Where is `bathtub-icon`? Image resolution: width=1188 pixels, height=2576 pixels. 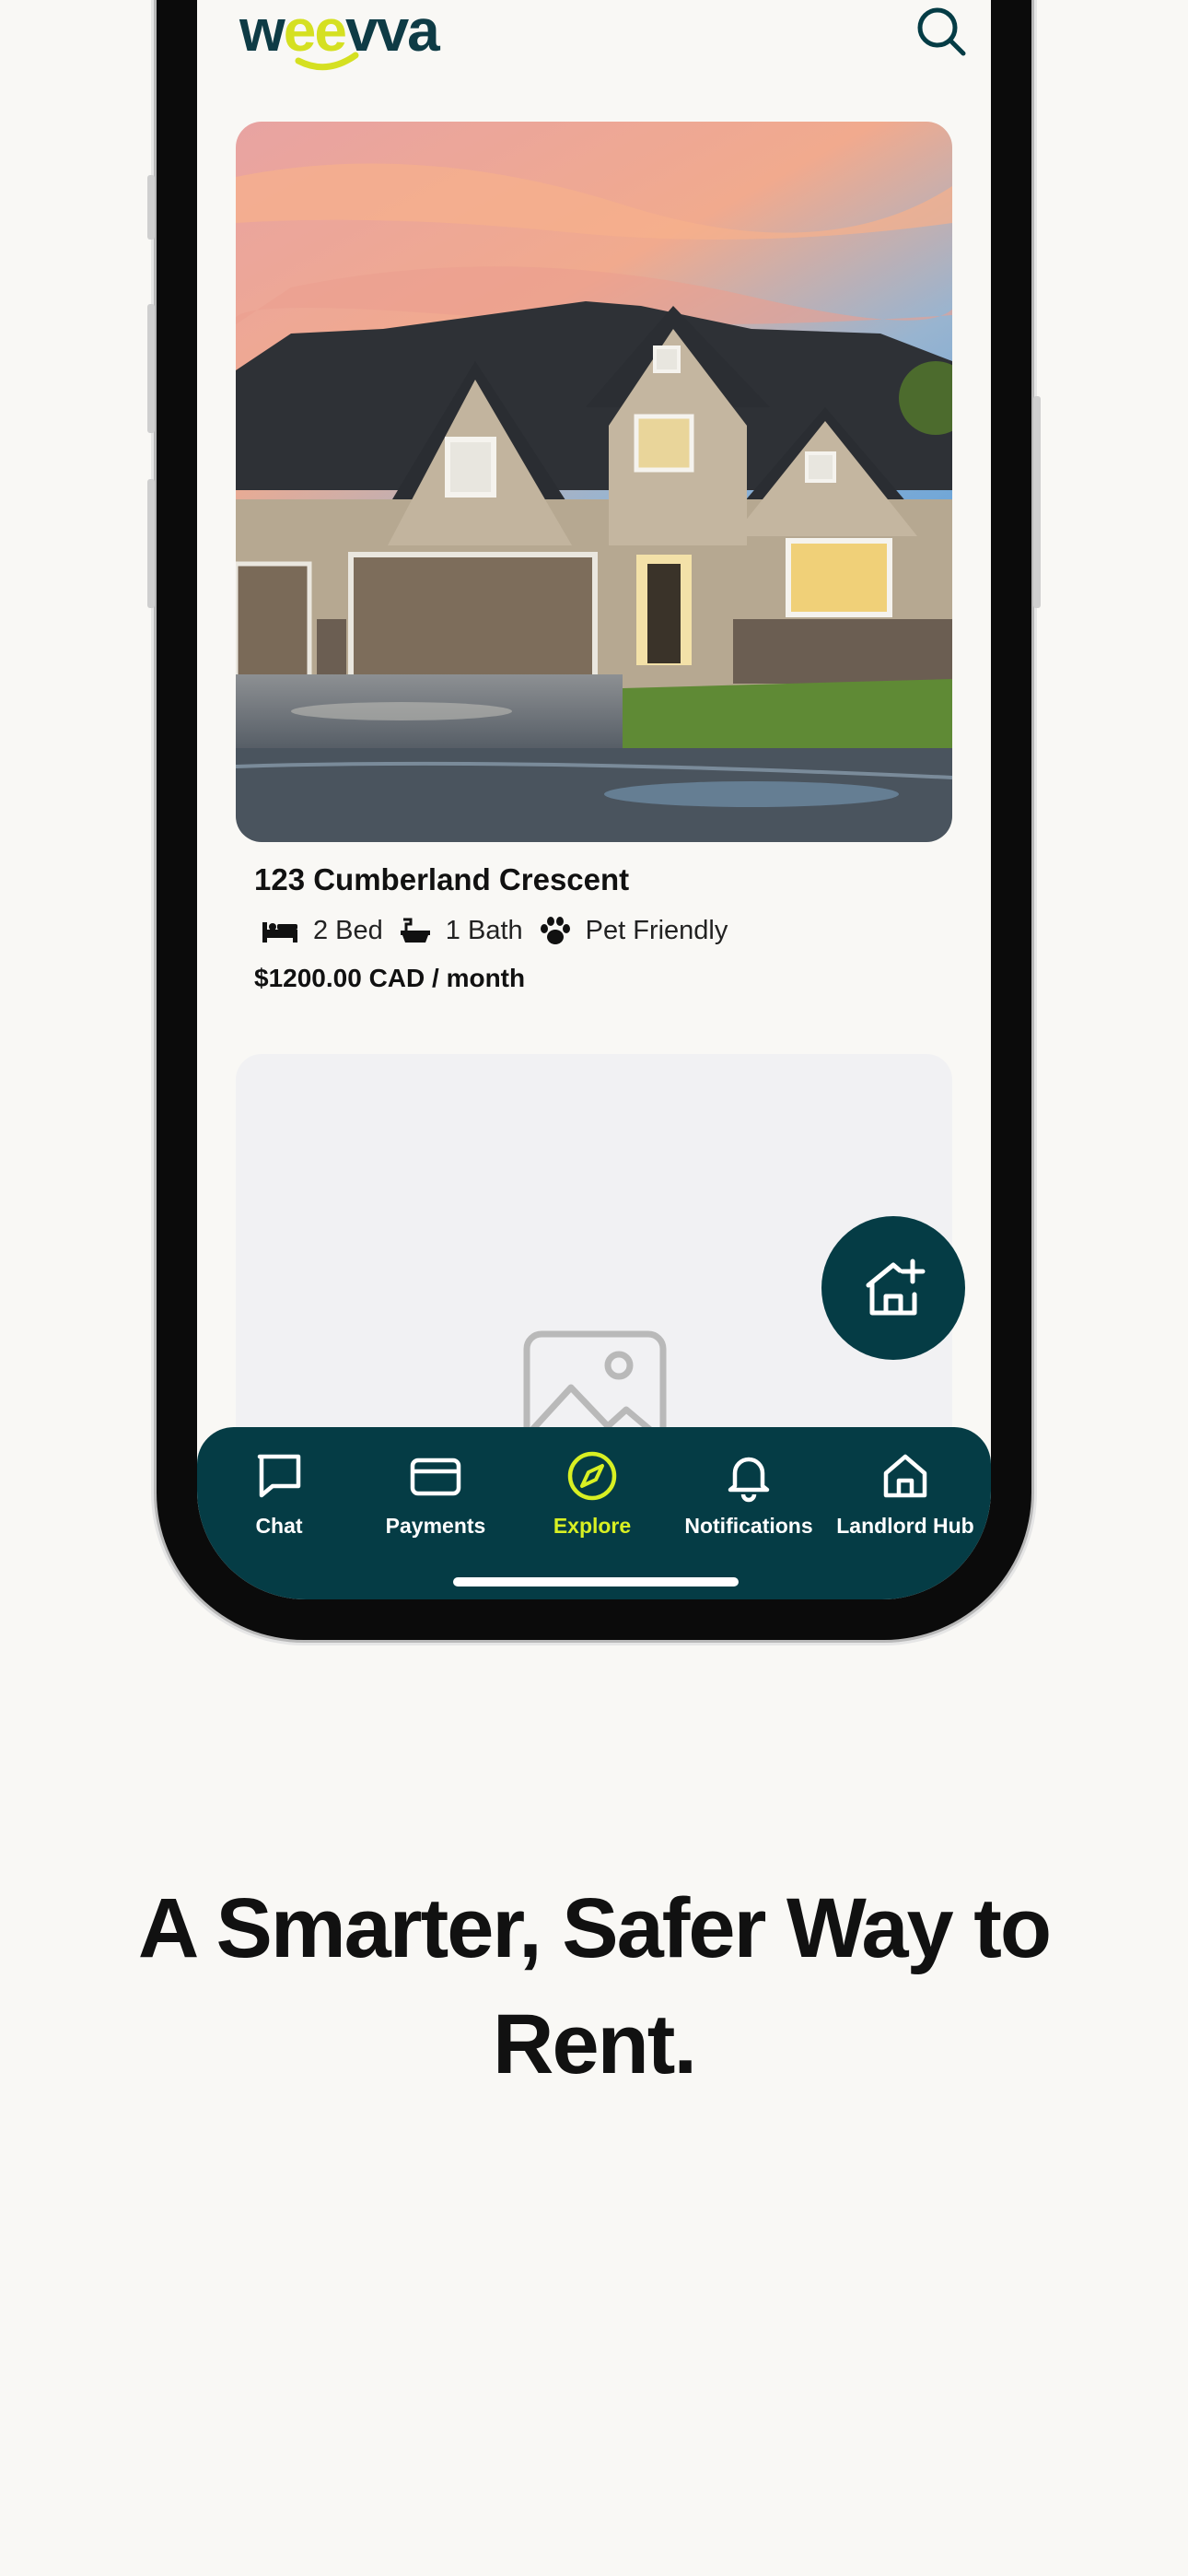
bathtub-icon is located at coordinates (415, 930).